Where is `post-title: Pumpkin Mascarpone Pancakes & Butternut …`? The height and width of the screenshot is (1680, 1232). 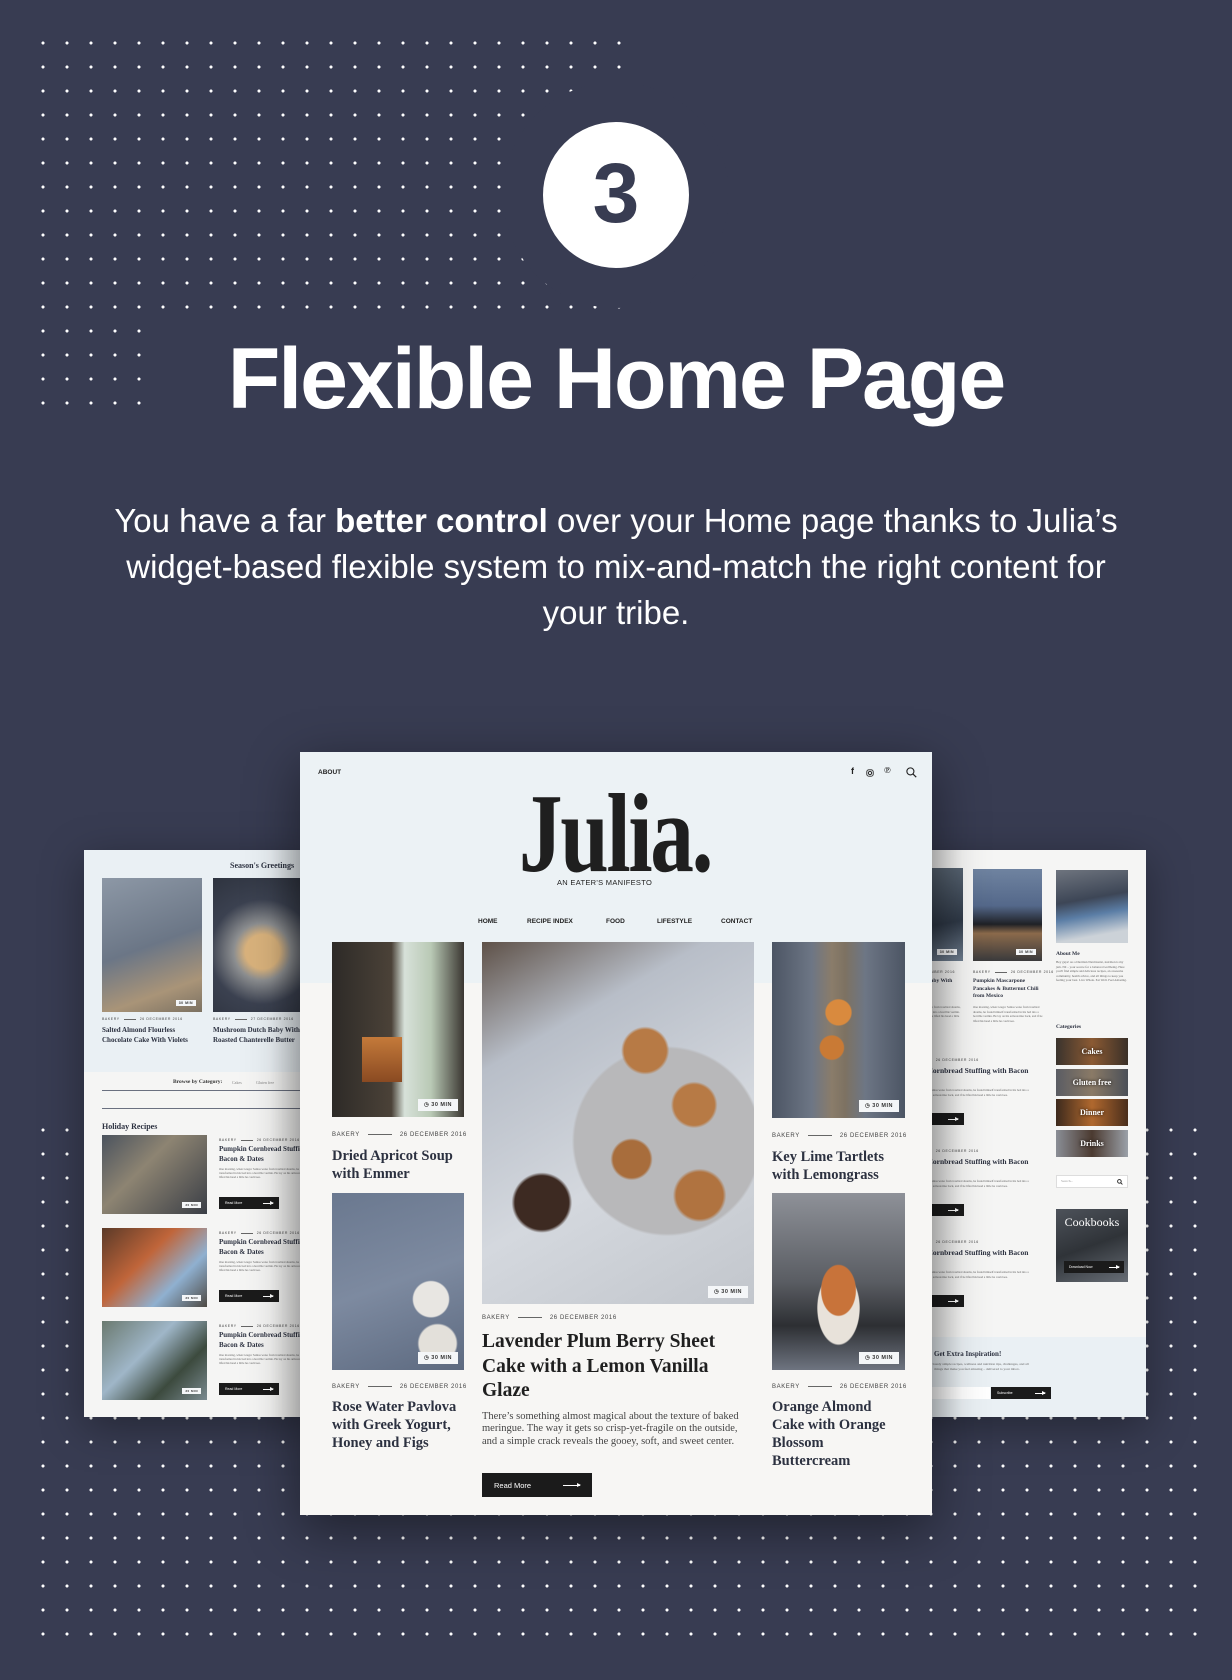 post-title: Pumpkin Mascarpone Pancakes & Butternut … is located at coordinates (1009, 989).